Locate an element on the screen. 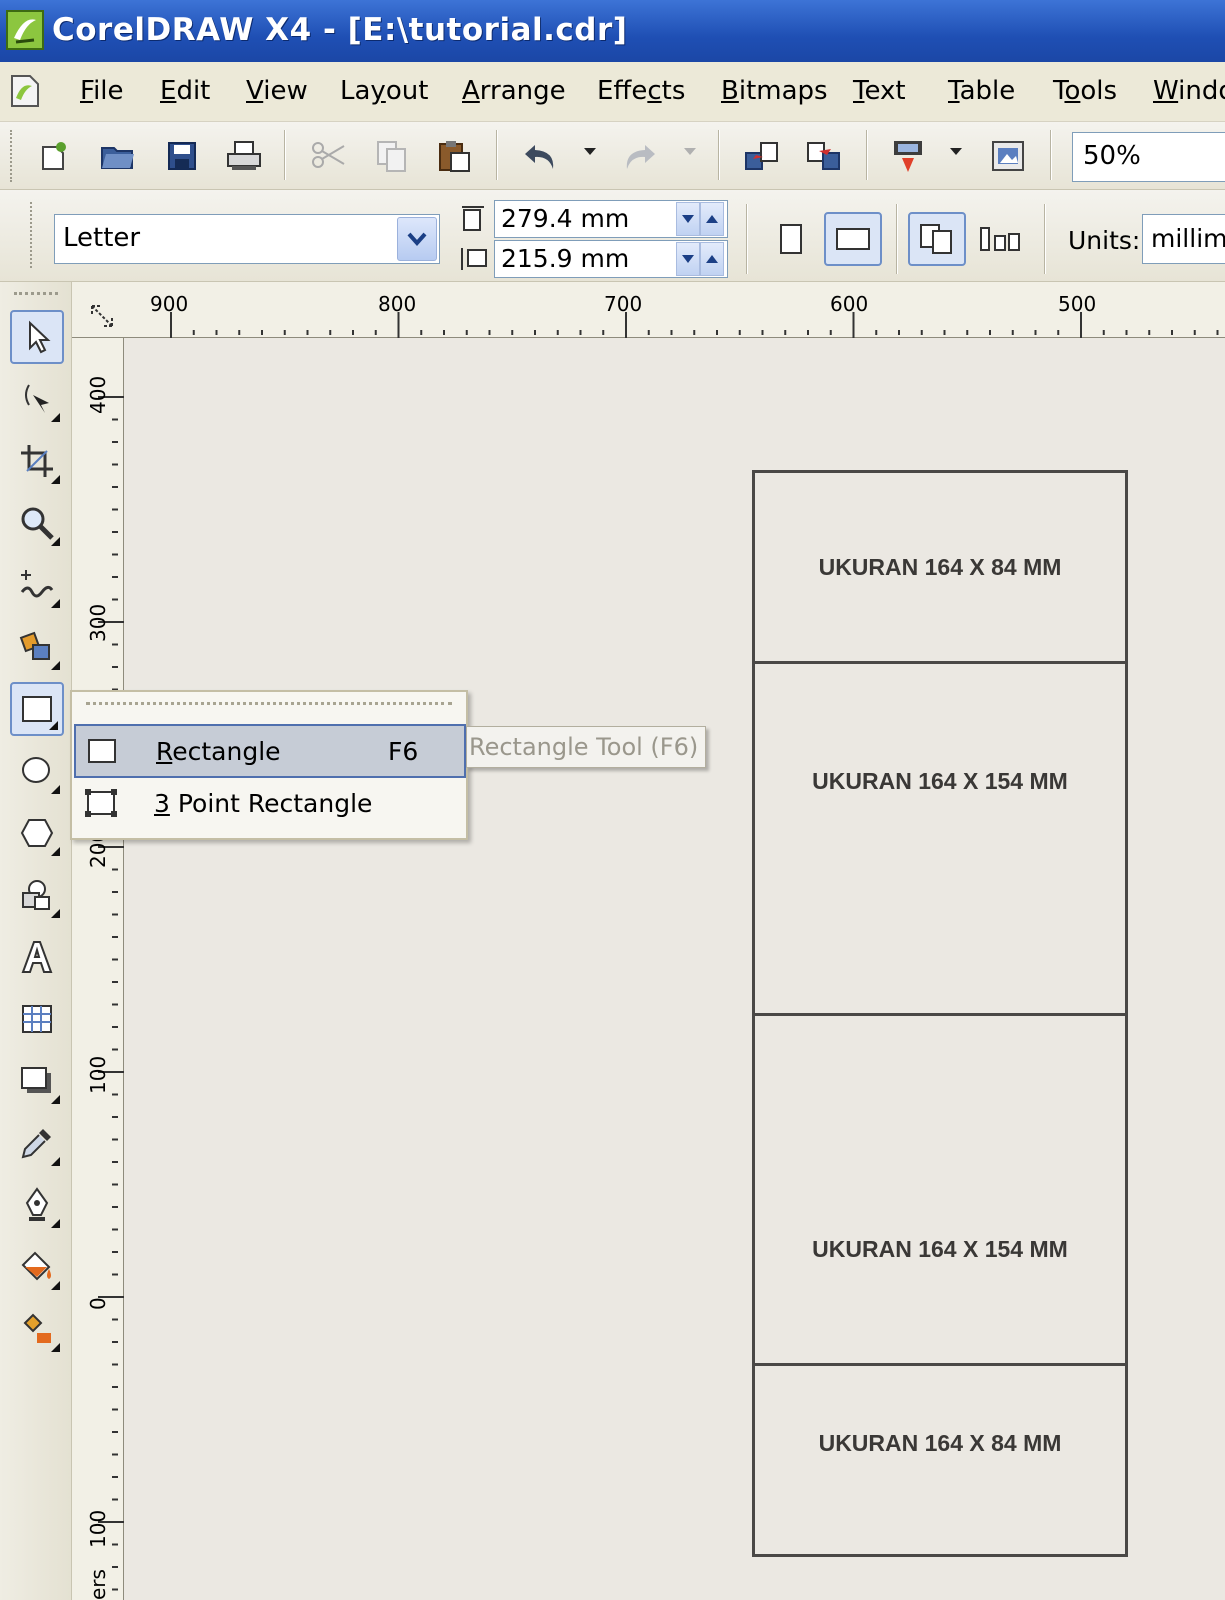 The image size is (1225, 1600). rectangle-flyout: Rectangle F6 3 Point Rectangle is located at coordinates (269, 765).